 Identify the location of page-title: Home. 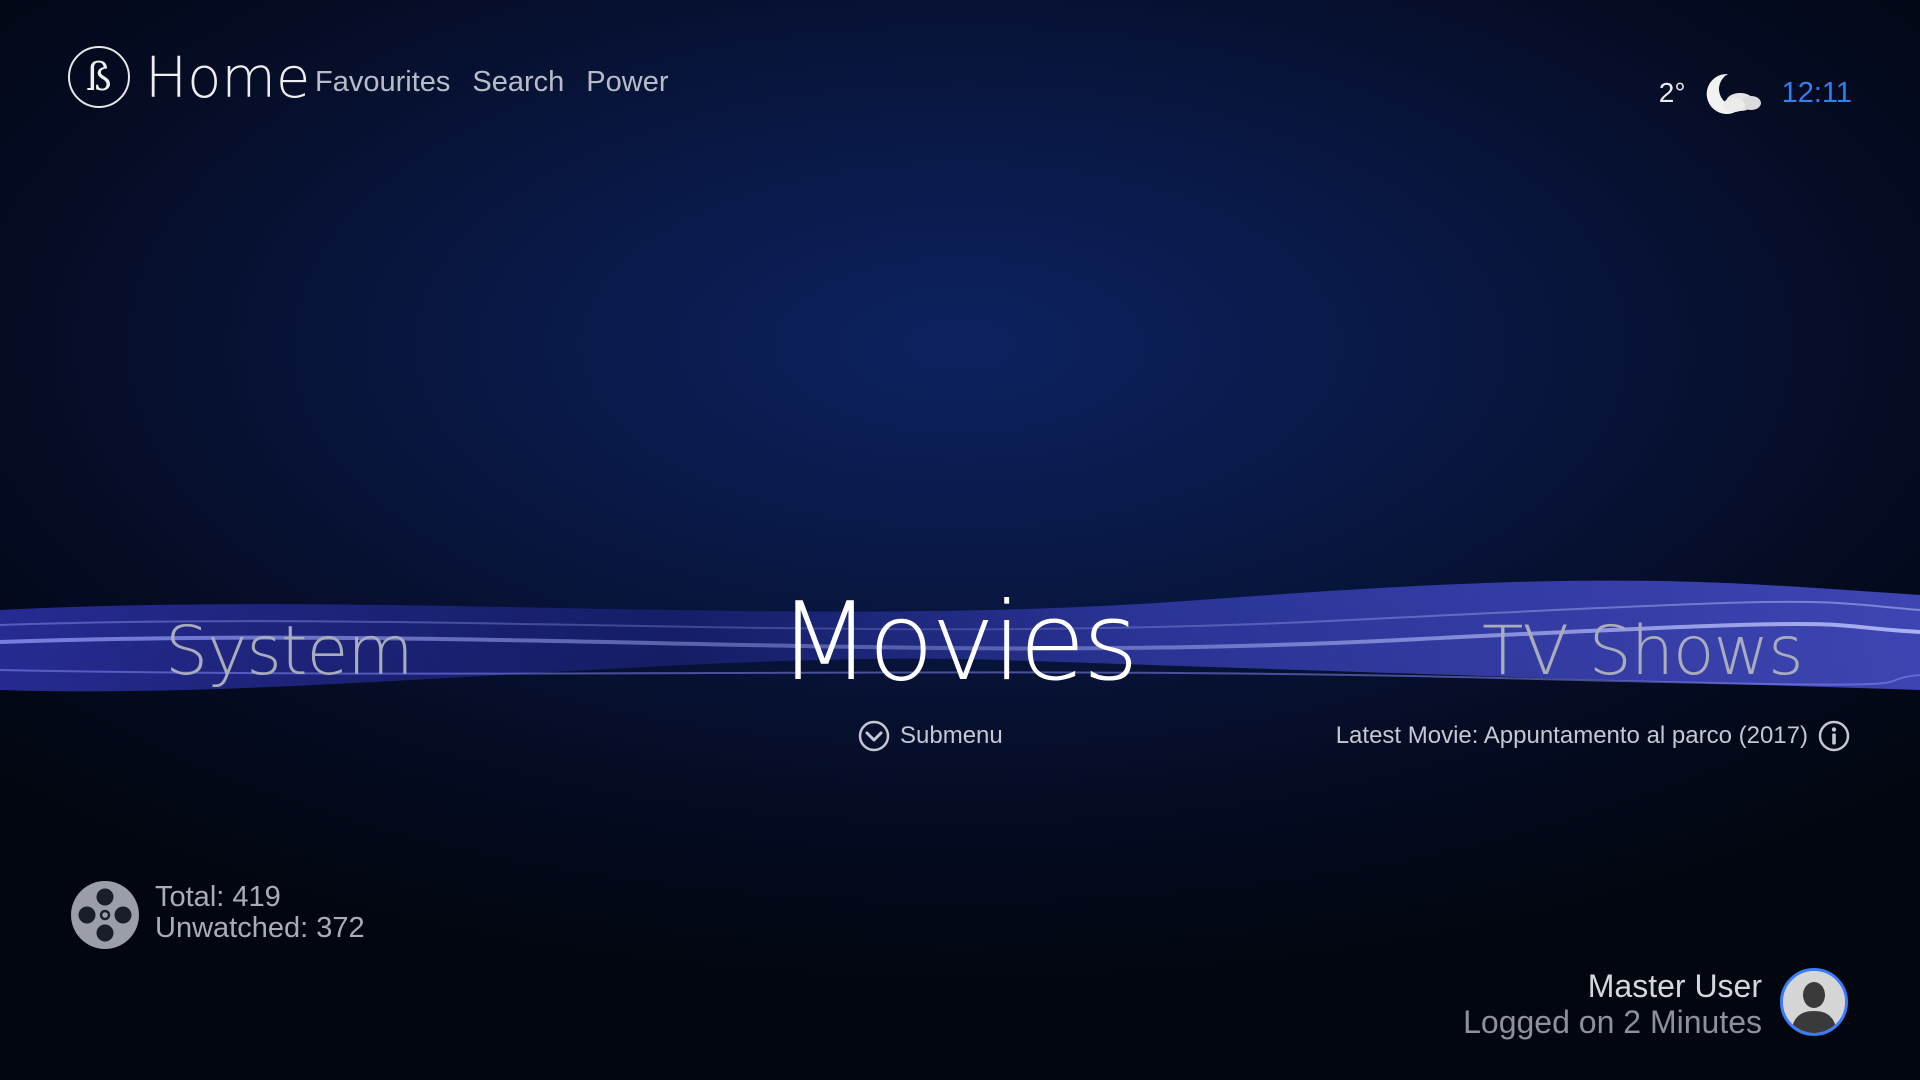
(228, 78).